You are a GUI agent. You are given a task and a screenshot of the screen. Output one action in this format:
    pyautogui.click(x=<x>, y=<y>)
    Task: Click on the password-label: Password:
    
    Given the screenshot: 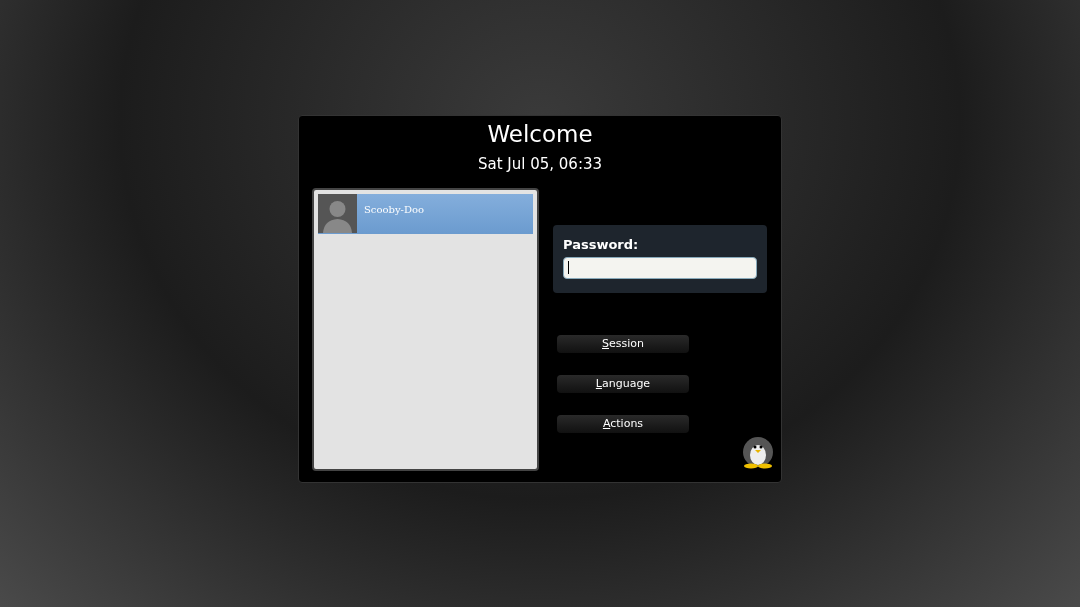 What is the action you would take?
    pyautogui.click(x=601, y=244)
    